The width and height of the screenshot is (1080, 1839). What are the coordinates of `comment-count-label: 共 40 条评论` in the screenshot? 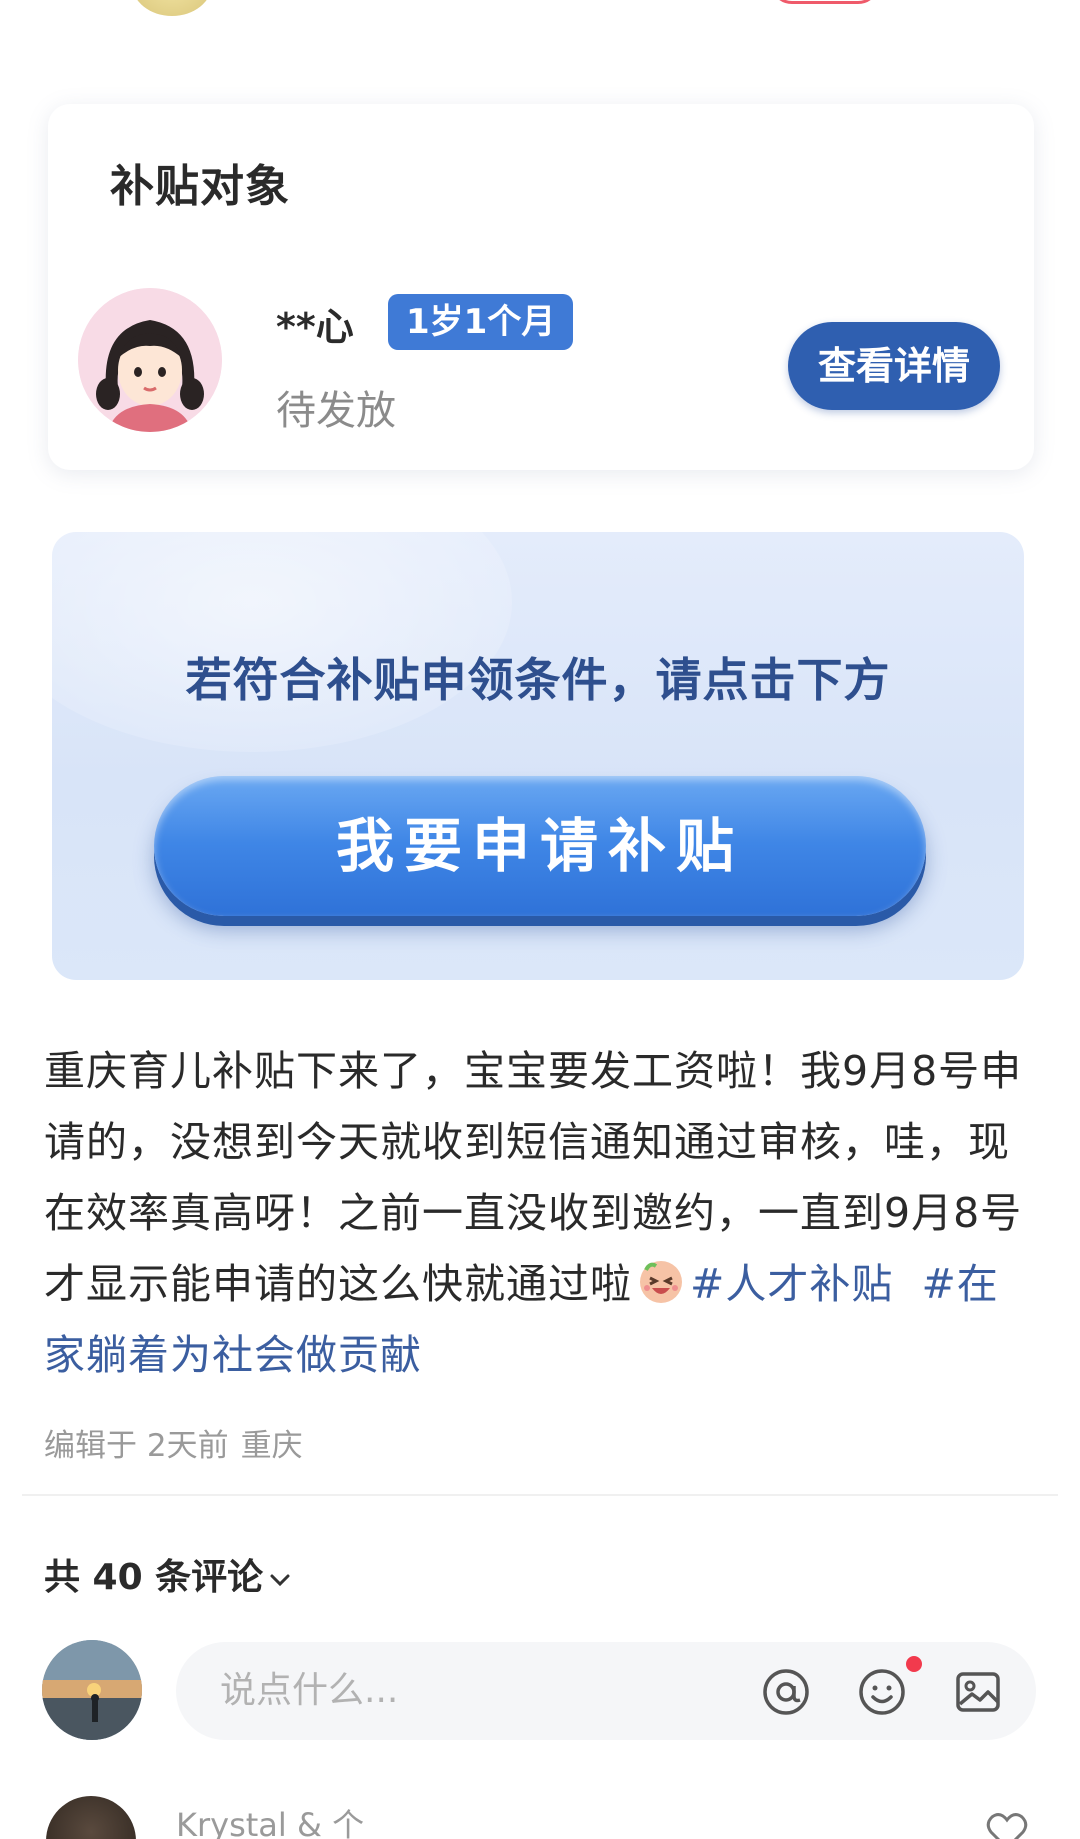 It's located at (154, 1577).